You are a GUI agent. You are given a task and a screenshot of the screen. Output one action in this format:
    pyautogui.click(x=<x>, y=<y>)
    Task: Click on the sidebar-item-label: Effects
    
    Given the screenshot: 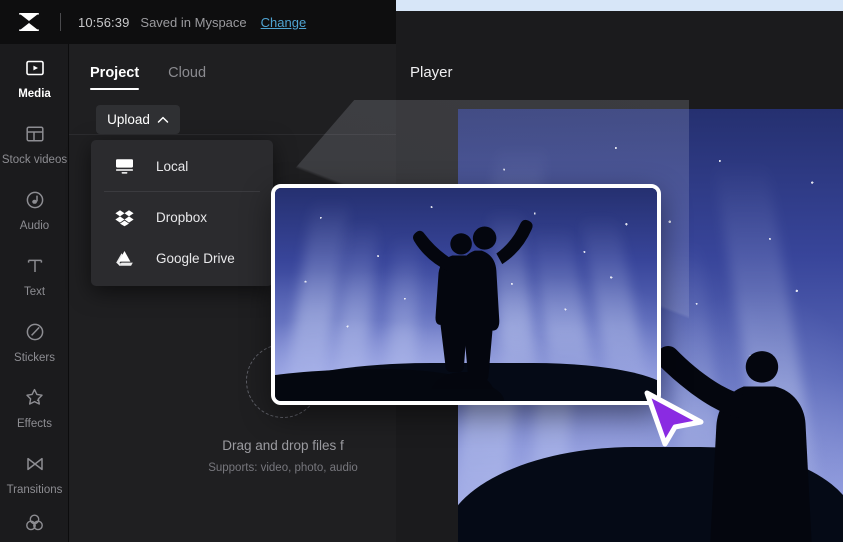 What is the action you would take?
    pyautogui.click(x=34, y=423)
    